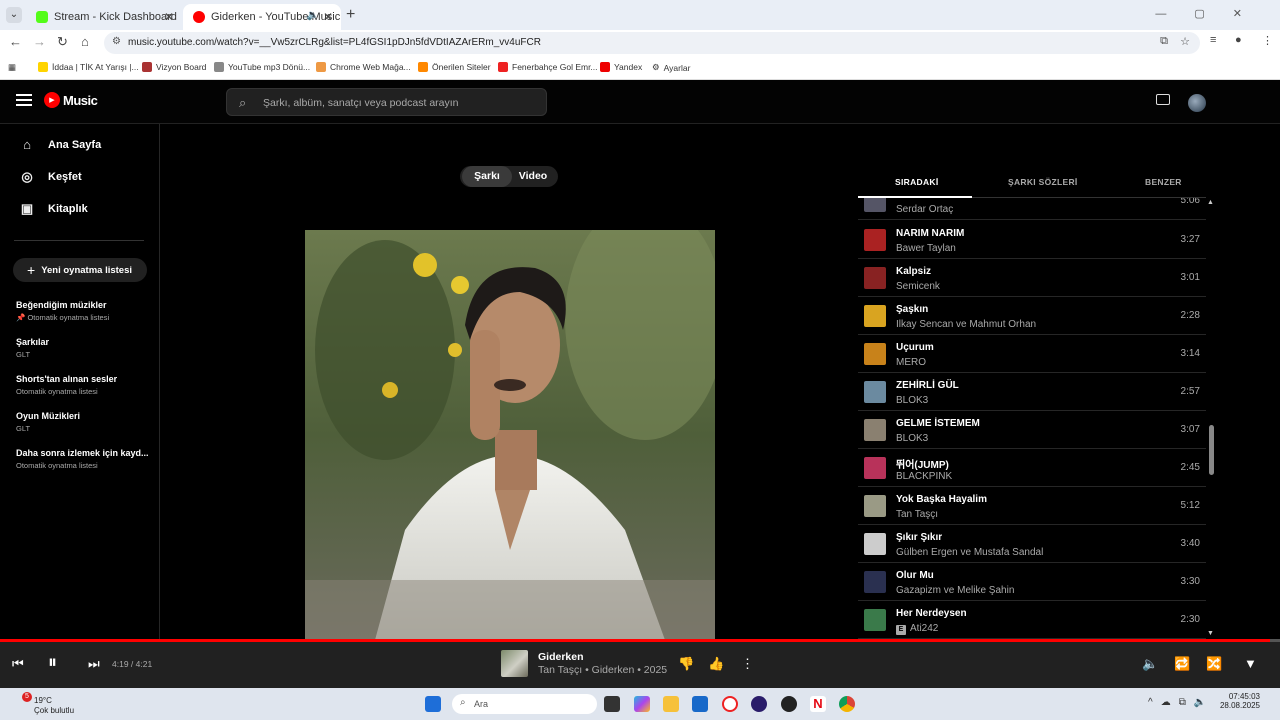 The width and height of the screenshot is (1280, 720). I want to click on shuffle-icon: 🔀, so click(1214, 664).